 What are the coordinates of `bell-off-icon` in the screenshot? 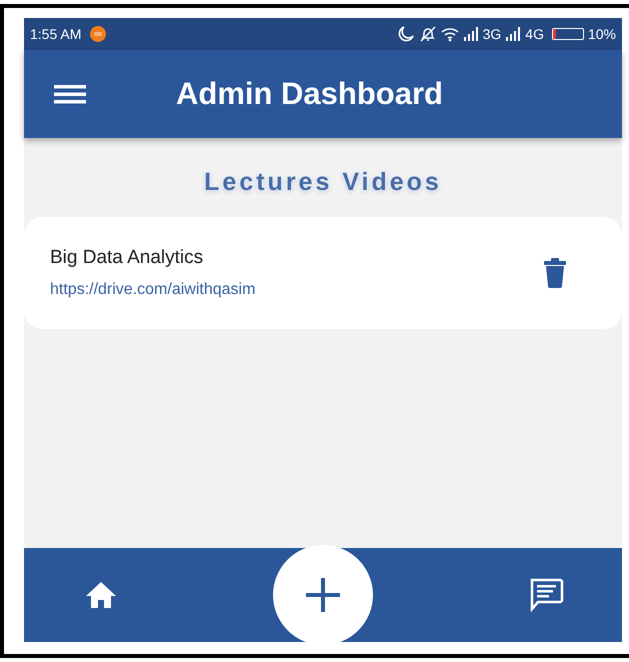 It's located at (427, 34).